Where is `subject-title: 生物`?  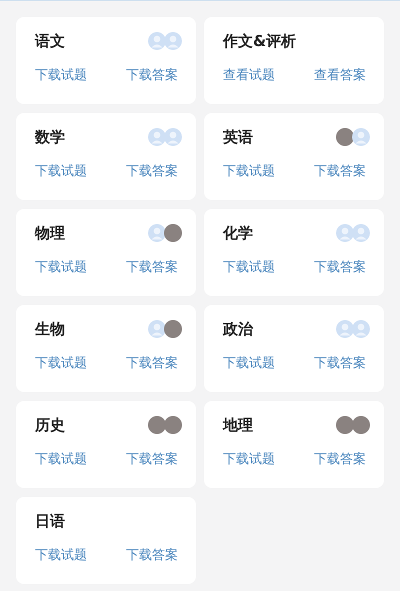
subject-title: 生物 is located at coordinates (50, 329).